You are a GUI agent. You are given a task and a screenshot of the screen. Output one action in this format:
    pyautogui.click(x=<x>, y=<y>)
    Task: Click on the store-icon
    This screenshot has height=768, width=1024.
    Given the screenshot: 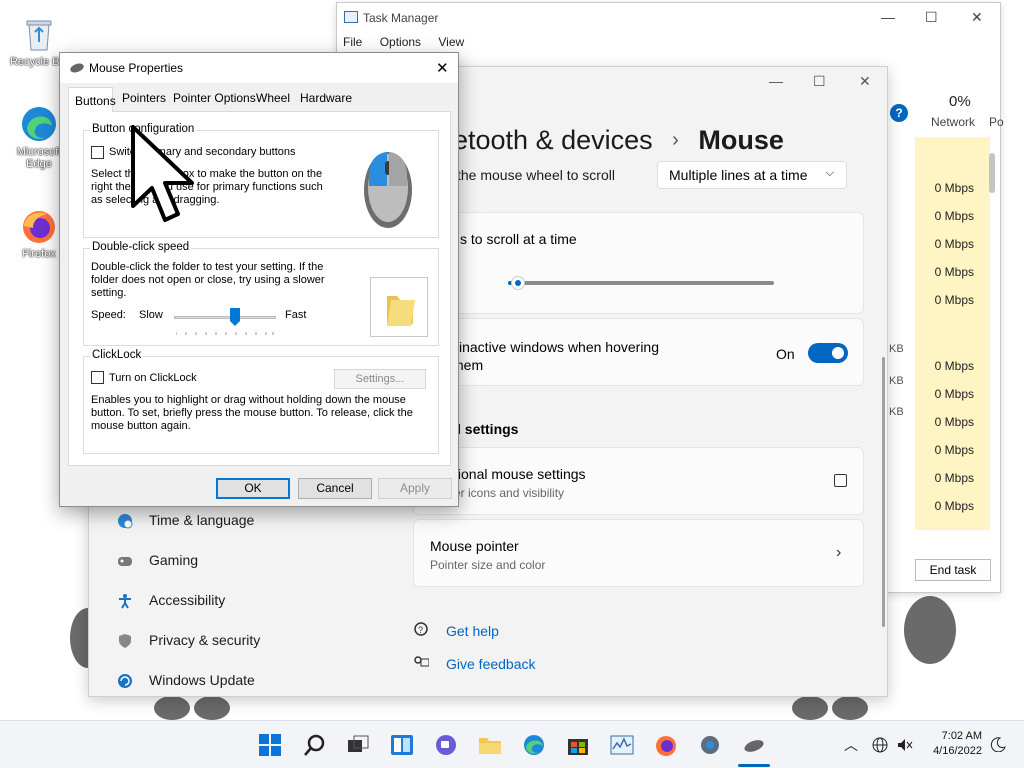 What is the action you would take?
    pyautogui.click(x=578, y=745)
    